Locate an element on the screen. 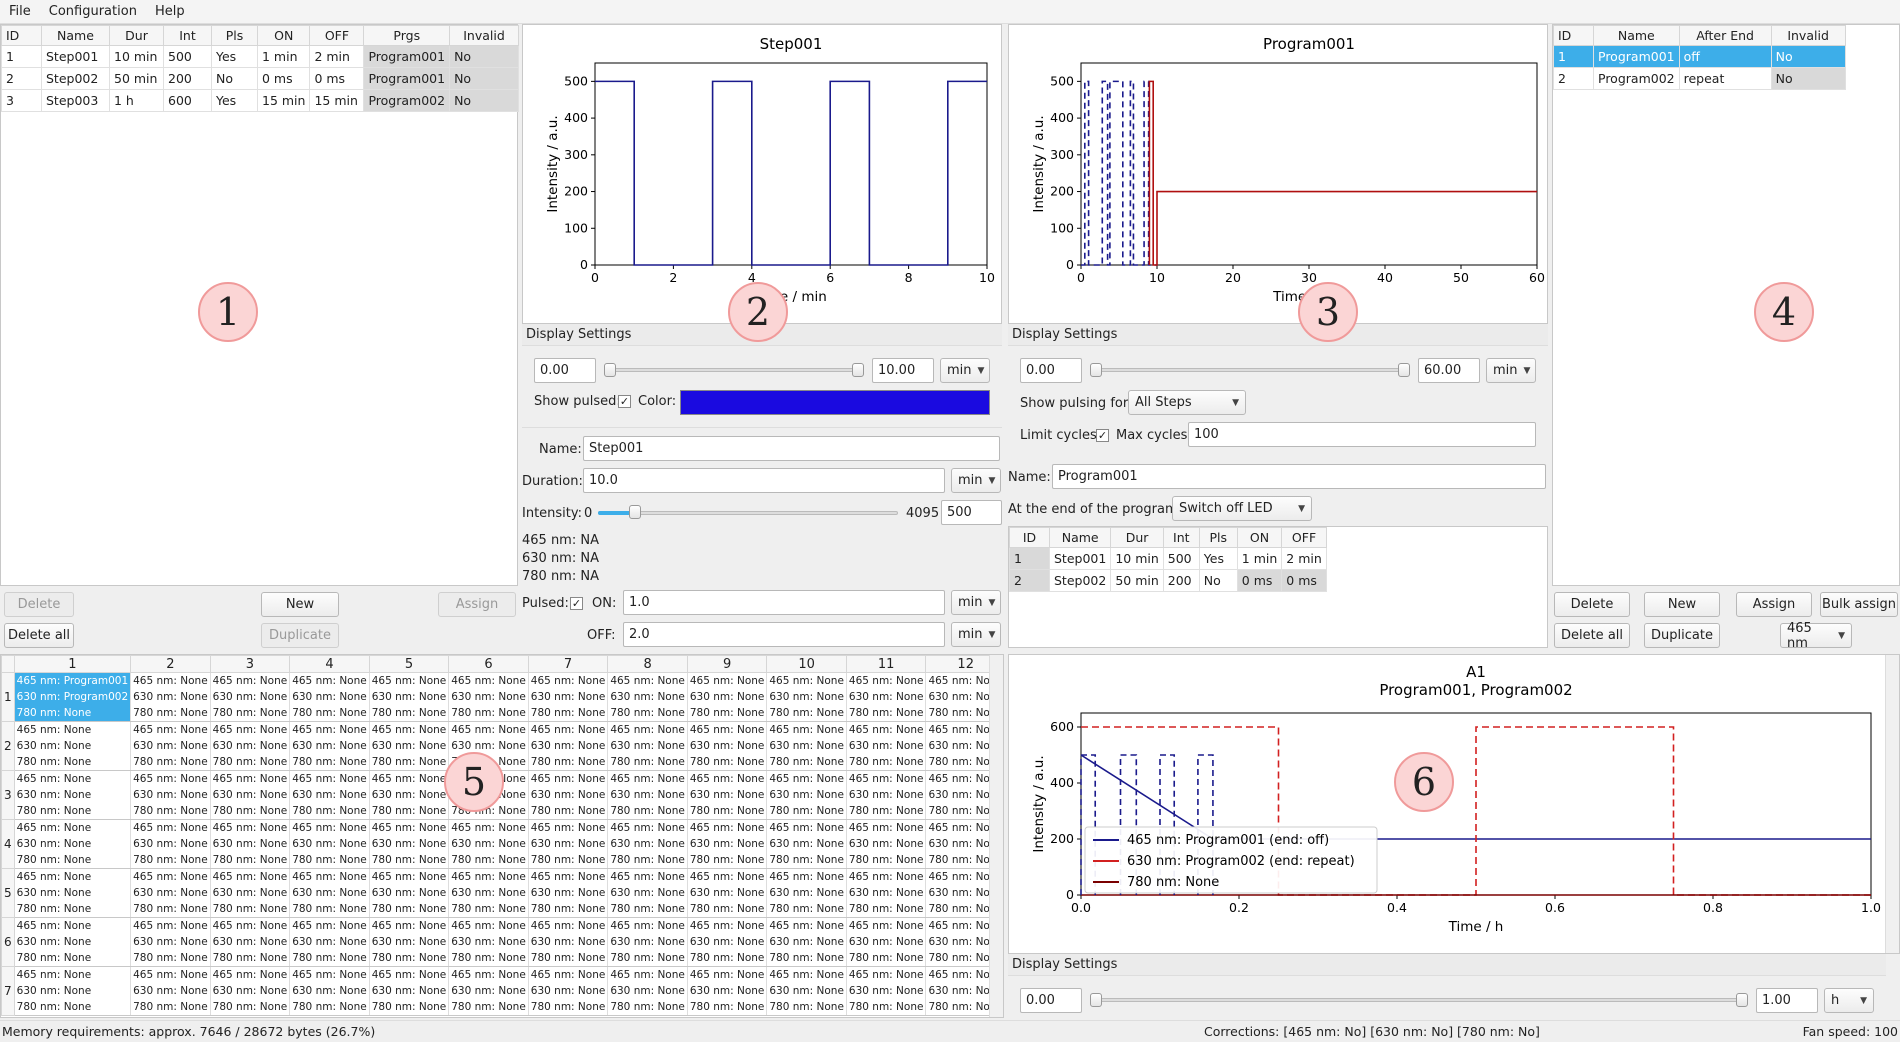  table-cell: Yes is located at coordinates (234, 100).